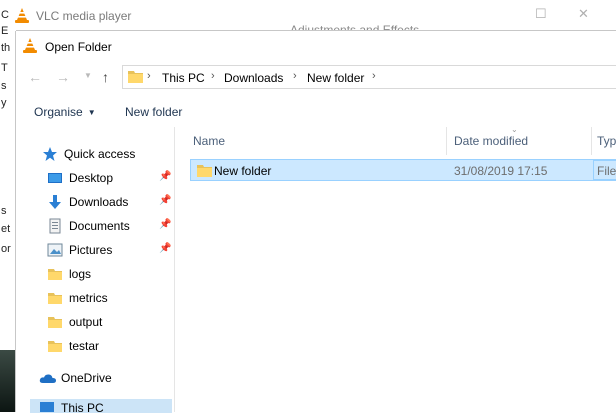 This screenshot has height=413, width=616. I want to click on command-bar: Organise ▼ New folder, so click(316, 111).